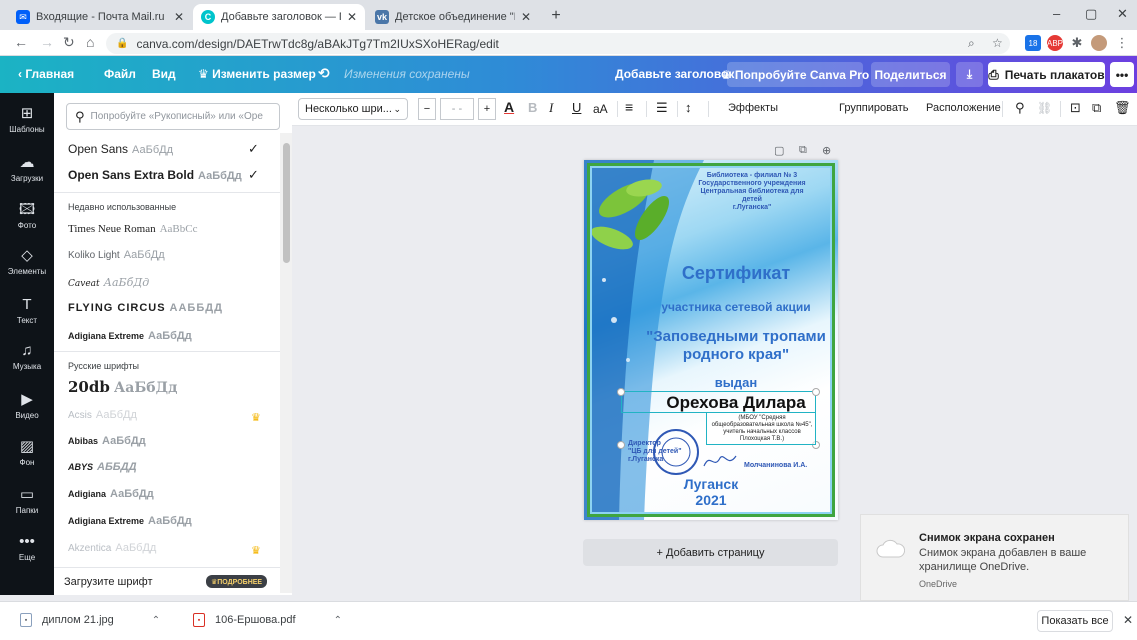 This screenshot has height=640, width=1137. What do you see at coordinates (453, 17) in the screenshot?
I see `tab-vk: vk Детское объединение "Бересте ✕` at bounding box center [453, 17].